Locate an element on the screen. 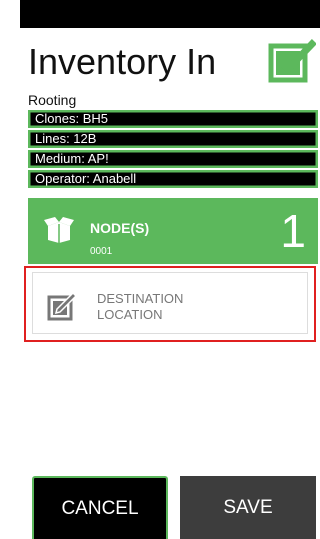  destination-label: DESTINATION LOCATION is located at coordinates (140, 307).